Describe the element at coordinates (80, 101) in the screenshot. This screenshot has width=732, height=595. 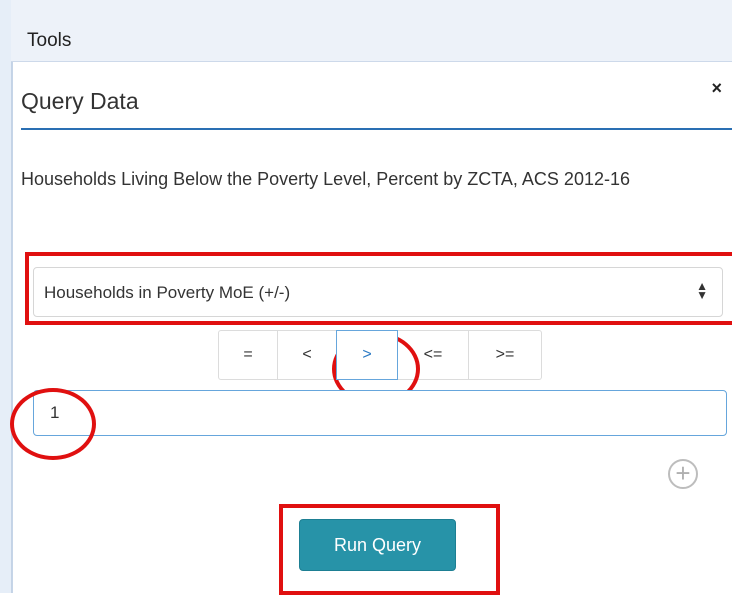
I see `panel-title: Query Data` at that location.